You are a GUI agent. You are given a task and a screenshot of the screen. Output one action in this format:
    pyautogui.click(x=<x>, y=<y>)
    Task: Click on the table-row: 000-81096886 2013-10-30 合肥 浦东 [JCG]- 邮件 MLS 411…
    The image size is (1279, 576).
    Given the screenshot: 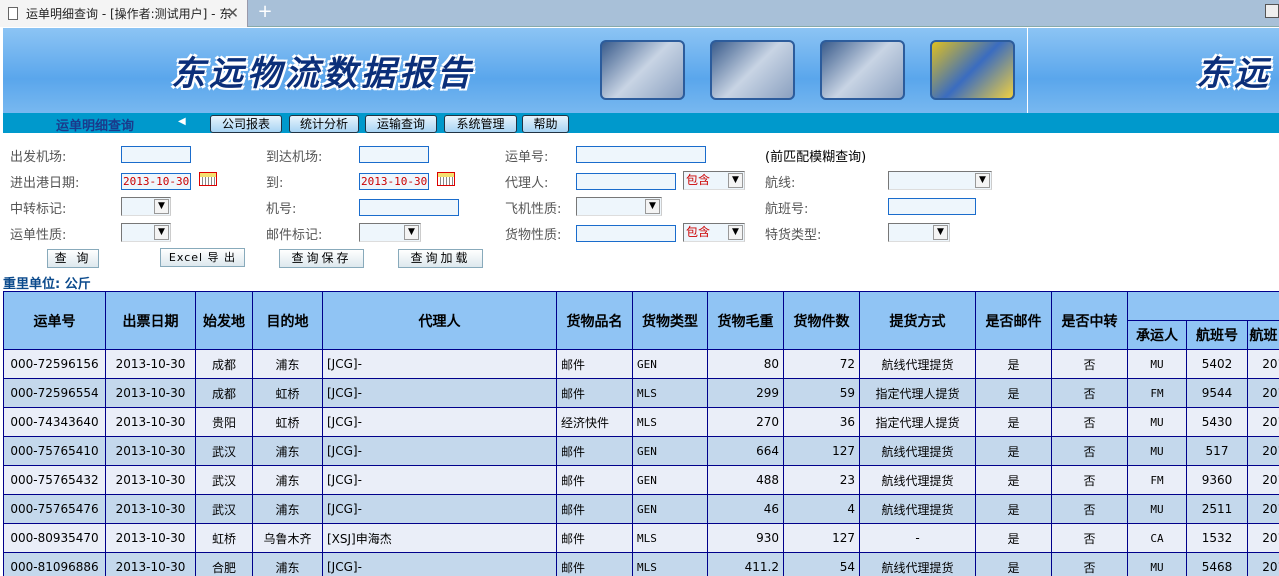 What is the action you would take?
    pyautogui.click(x=641, y=564)
    